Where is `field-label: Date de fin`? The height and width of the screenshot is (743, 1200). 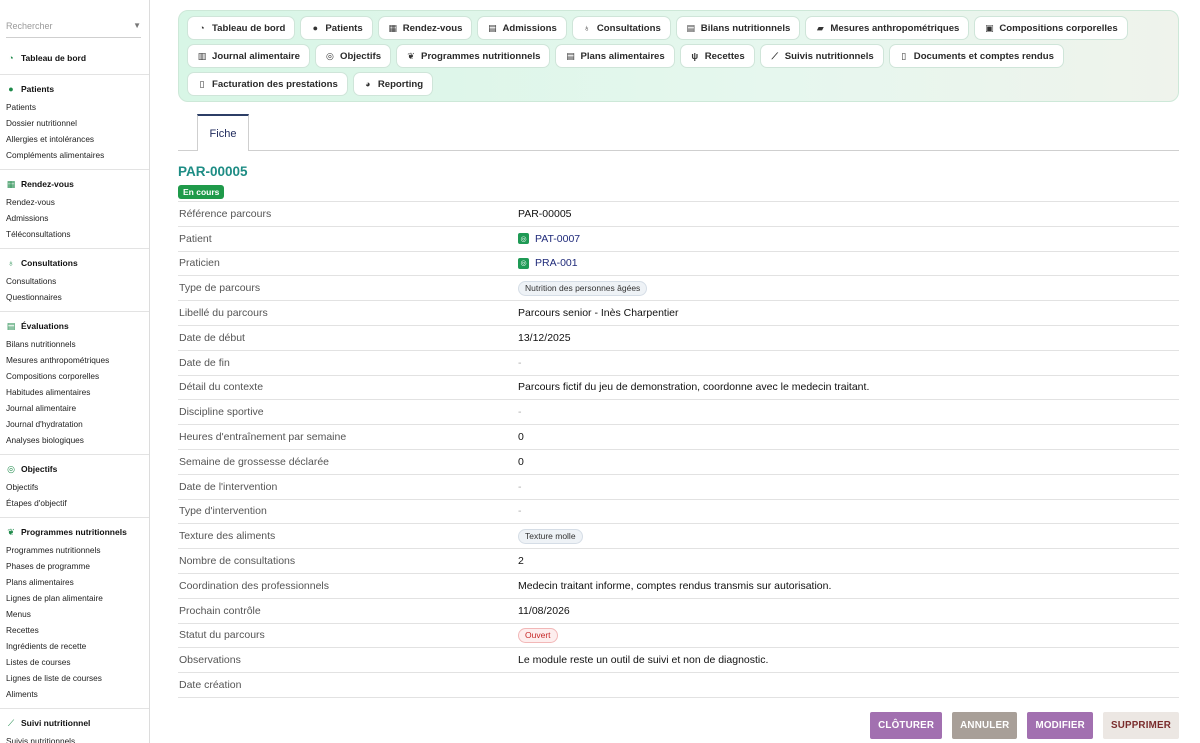 field-label: Date de fin is located at coordinates (204, 362).